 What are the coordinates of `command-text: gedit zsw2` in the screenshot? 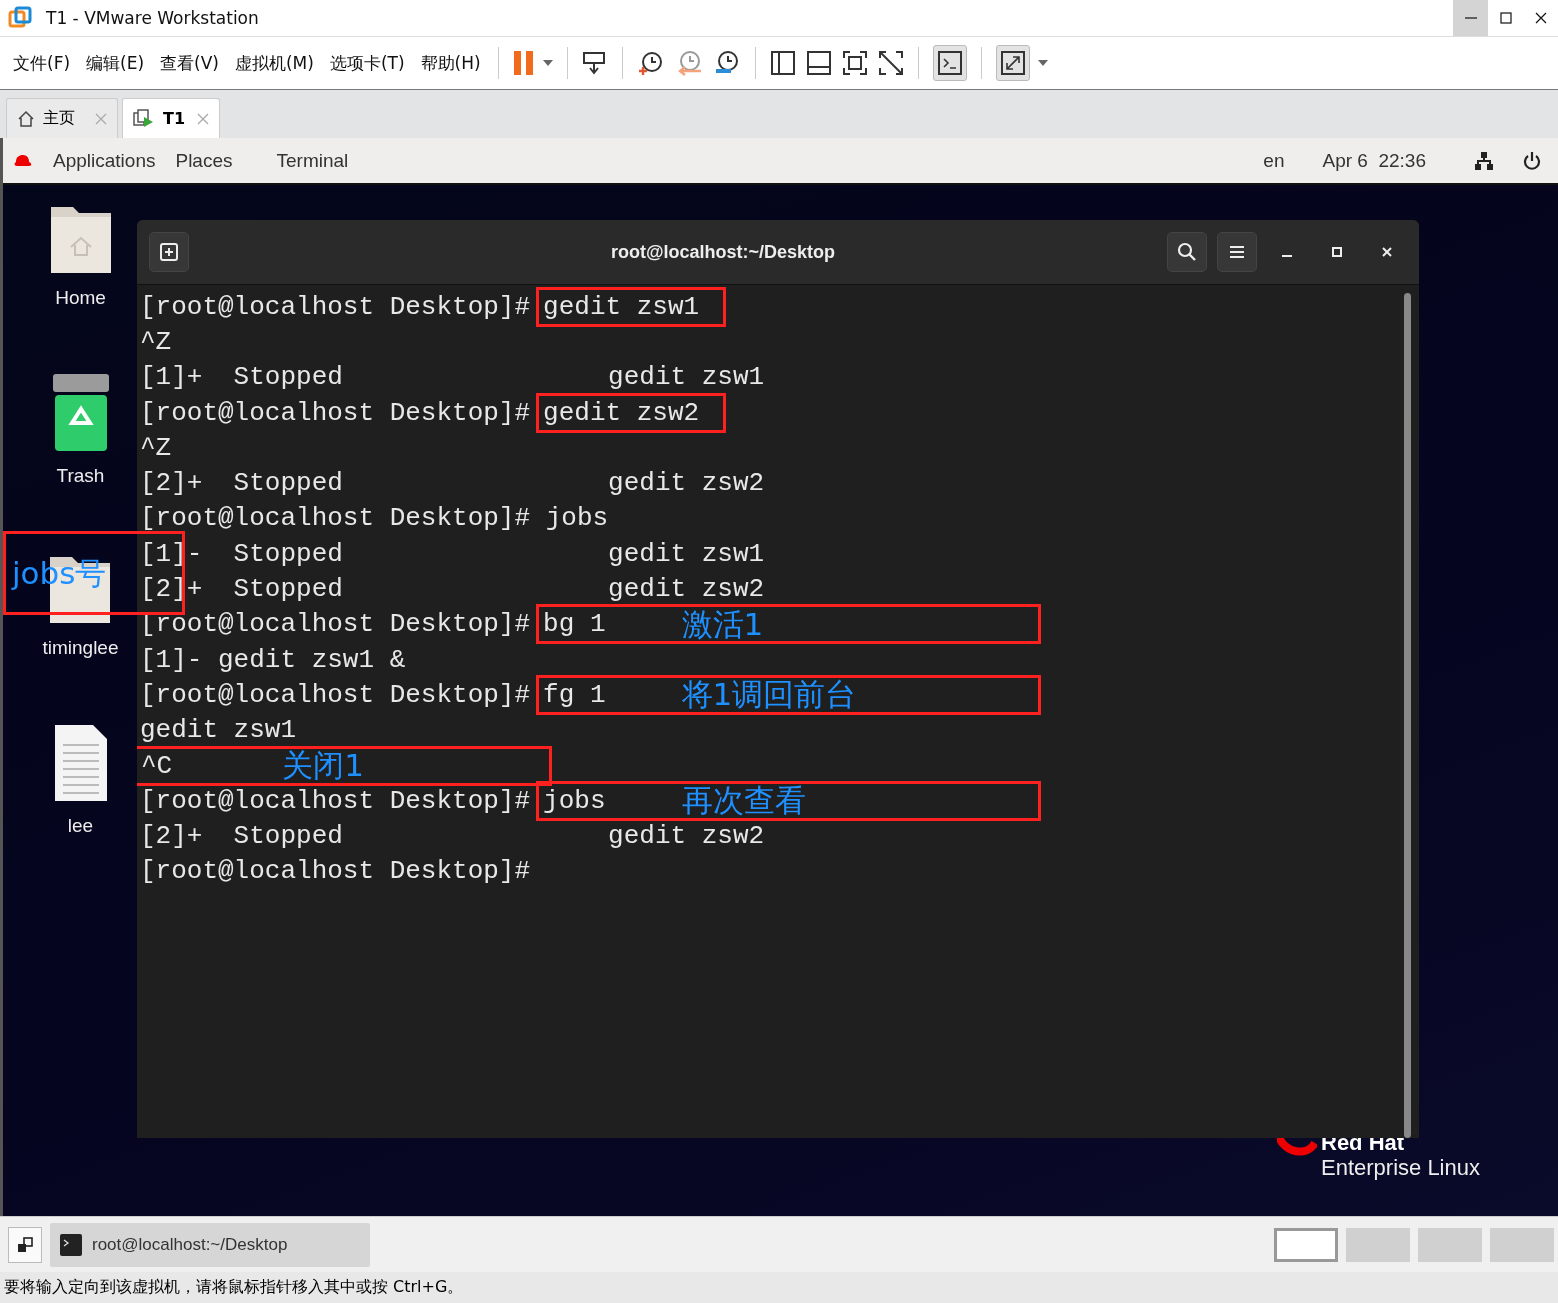 It's located at (621, 412).